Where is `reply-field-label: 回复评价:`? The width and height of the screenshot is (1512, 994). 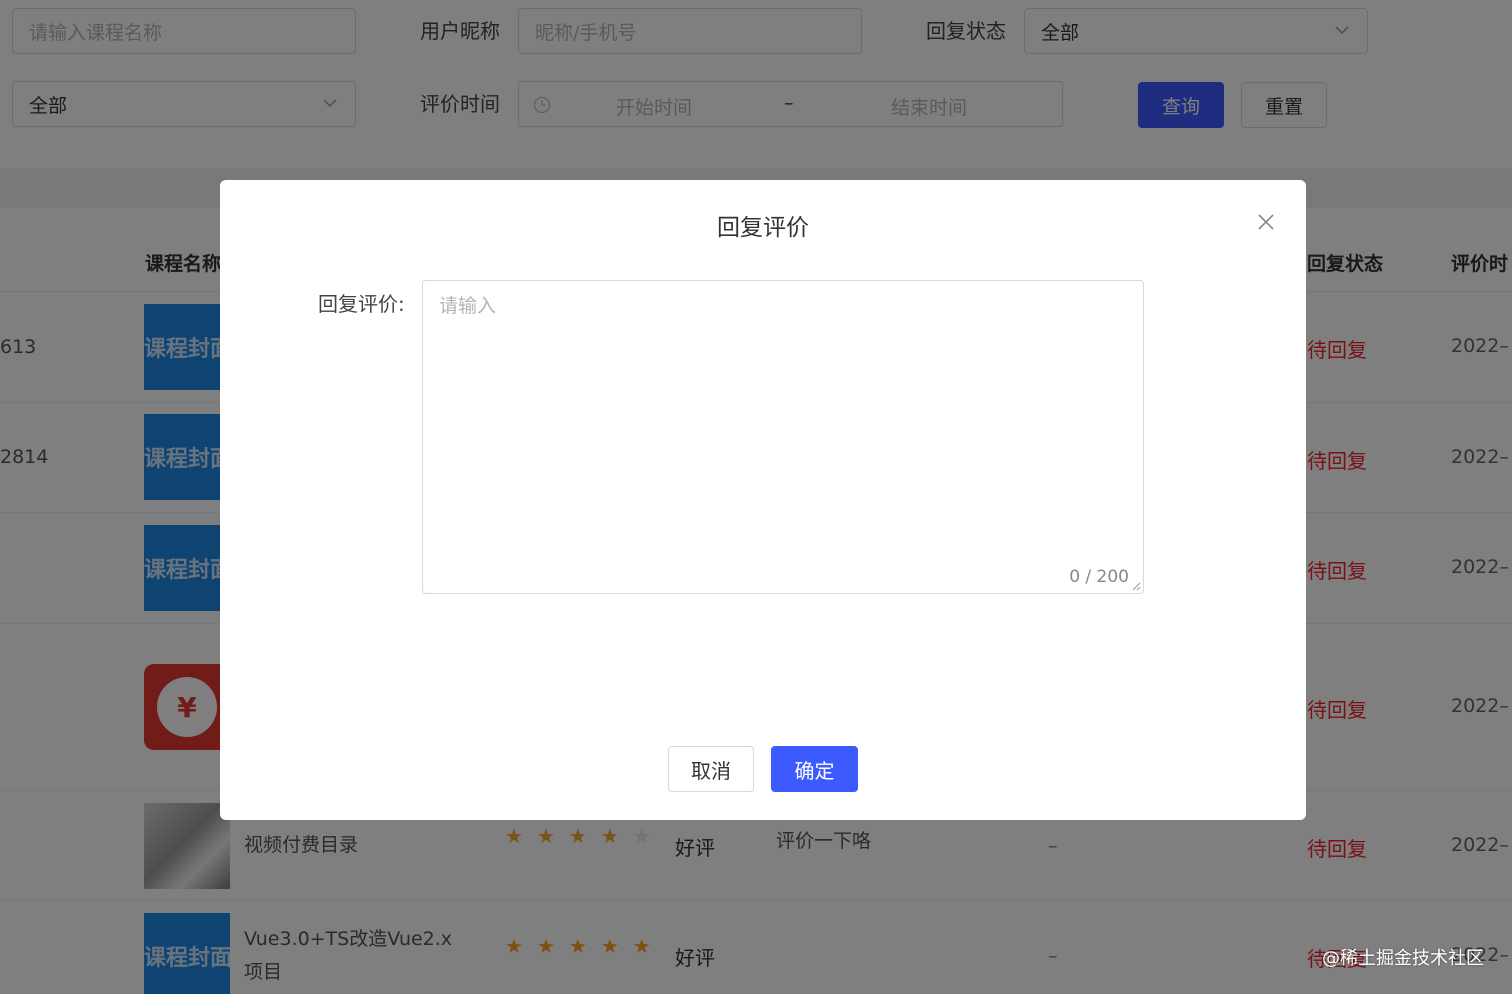
reply-field-label: 回复评价: is located at coordinates (361, 304).